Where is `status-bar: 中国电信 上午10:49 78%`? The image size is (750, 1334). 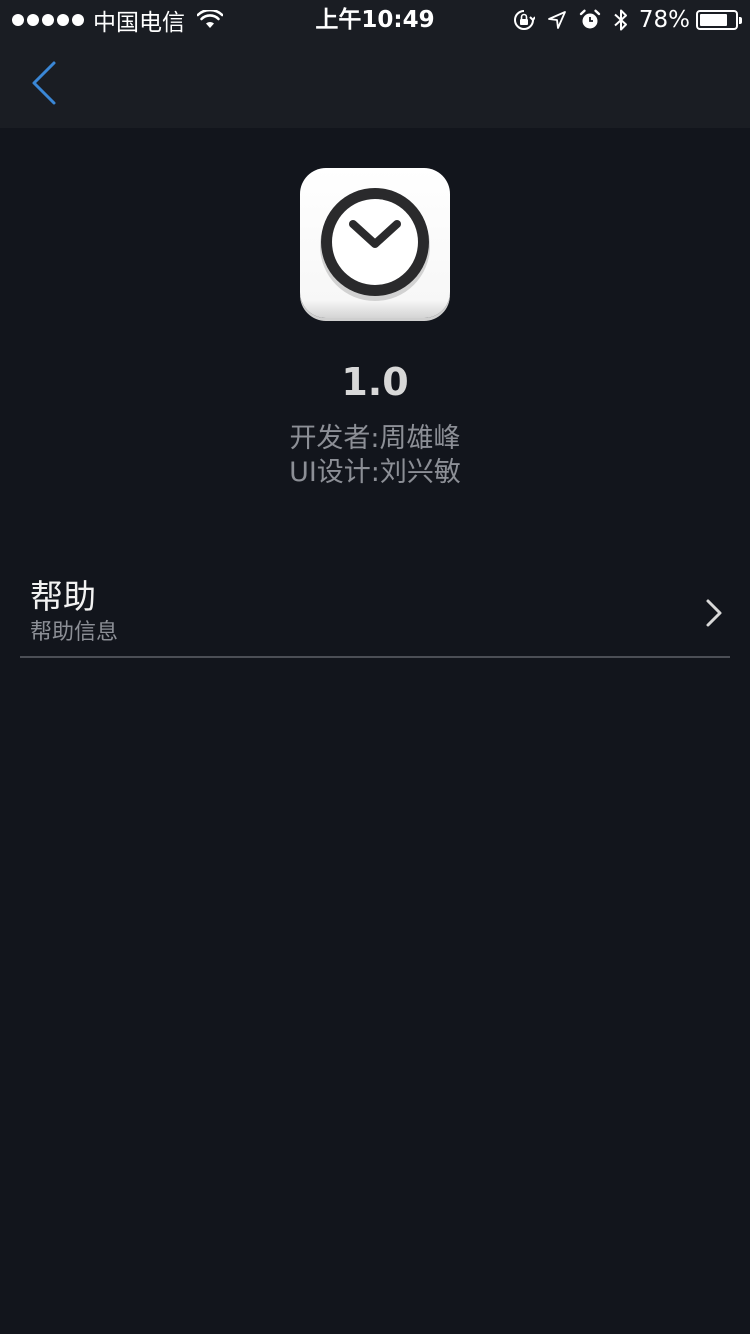 status-bar: 中国电信 上午10:49 78% is located at coordinates (375, 20).